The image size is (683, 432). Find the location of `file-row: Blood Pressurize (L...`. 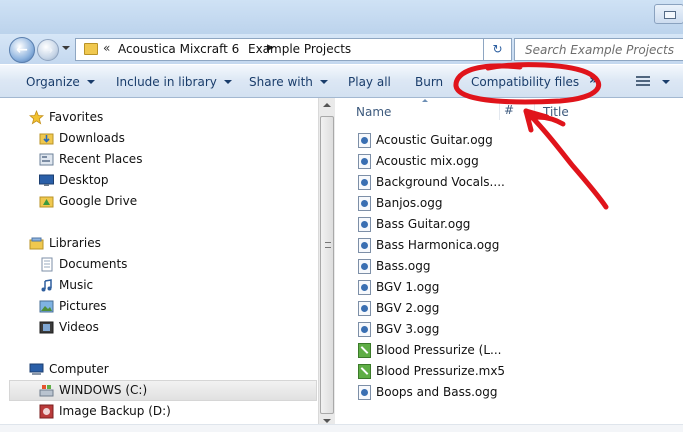

file-row: Blood Pressurize (L... is located at coordinates (516, 350).